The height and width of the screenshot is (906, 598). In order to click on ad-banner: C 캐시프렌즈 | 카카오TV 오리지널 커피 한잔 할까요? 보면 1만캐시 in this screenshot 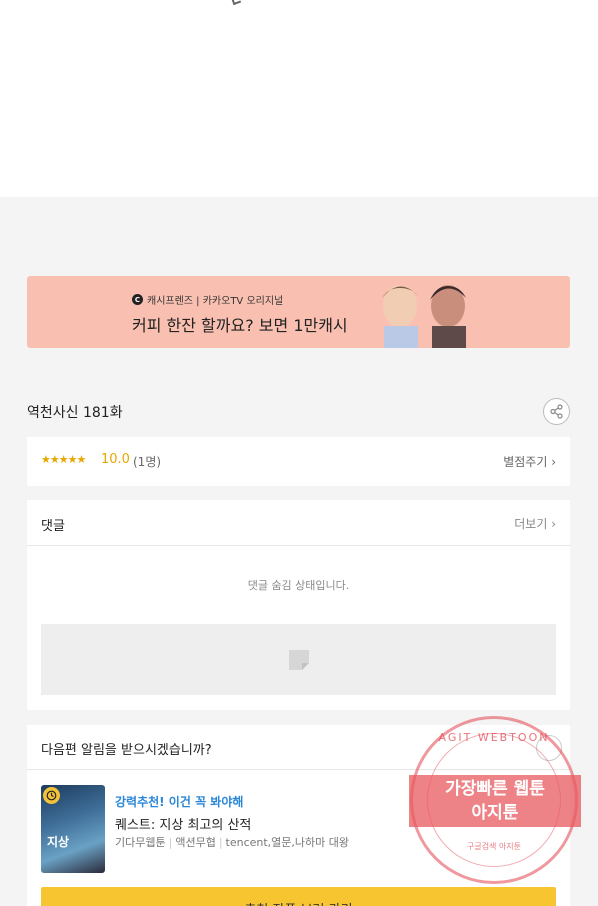, I will do `click(298, 312)`.